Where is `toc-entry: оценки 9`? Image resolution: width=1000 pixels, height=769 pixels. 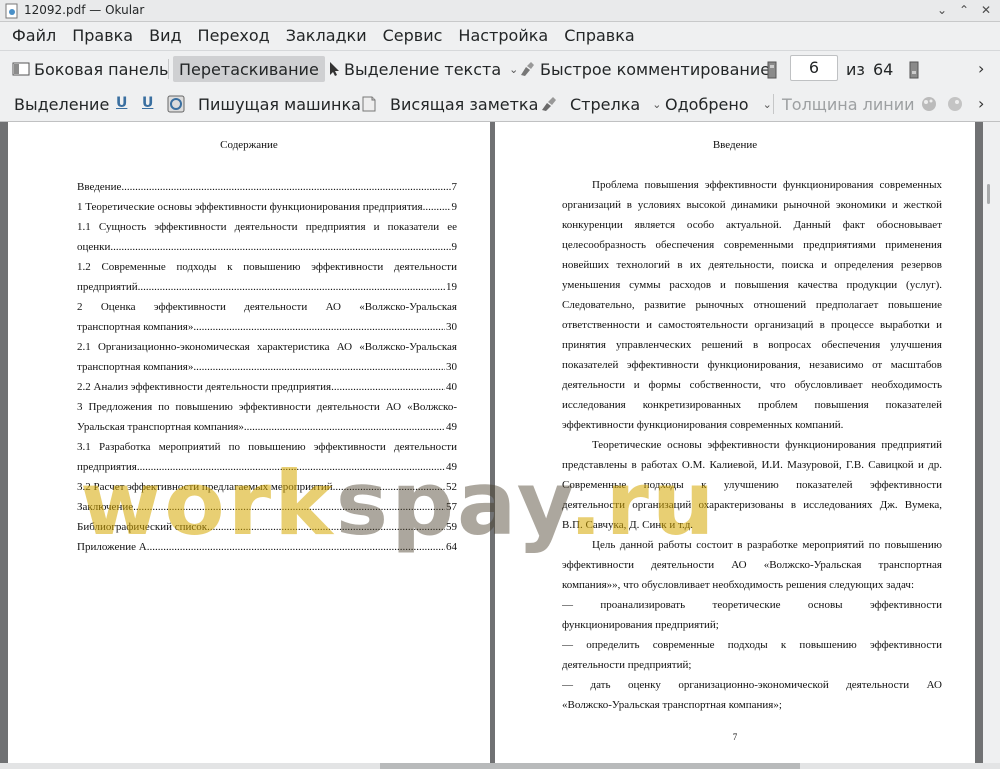 toc-entry: оценки 9 is located at coordinates (267, 247).